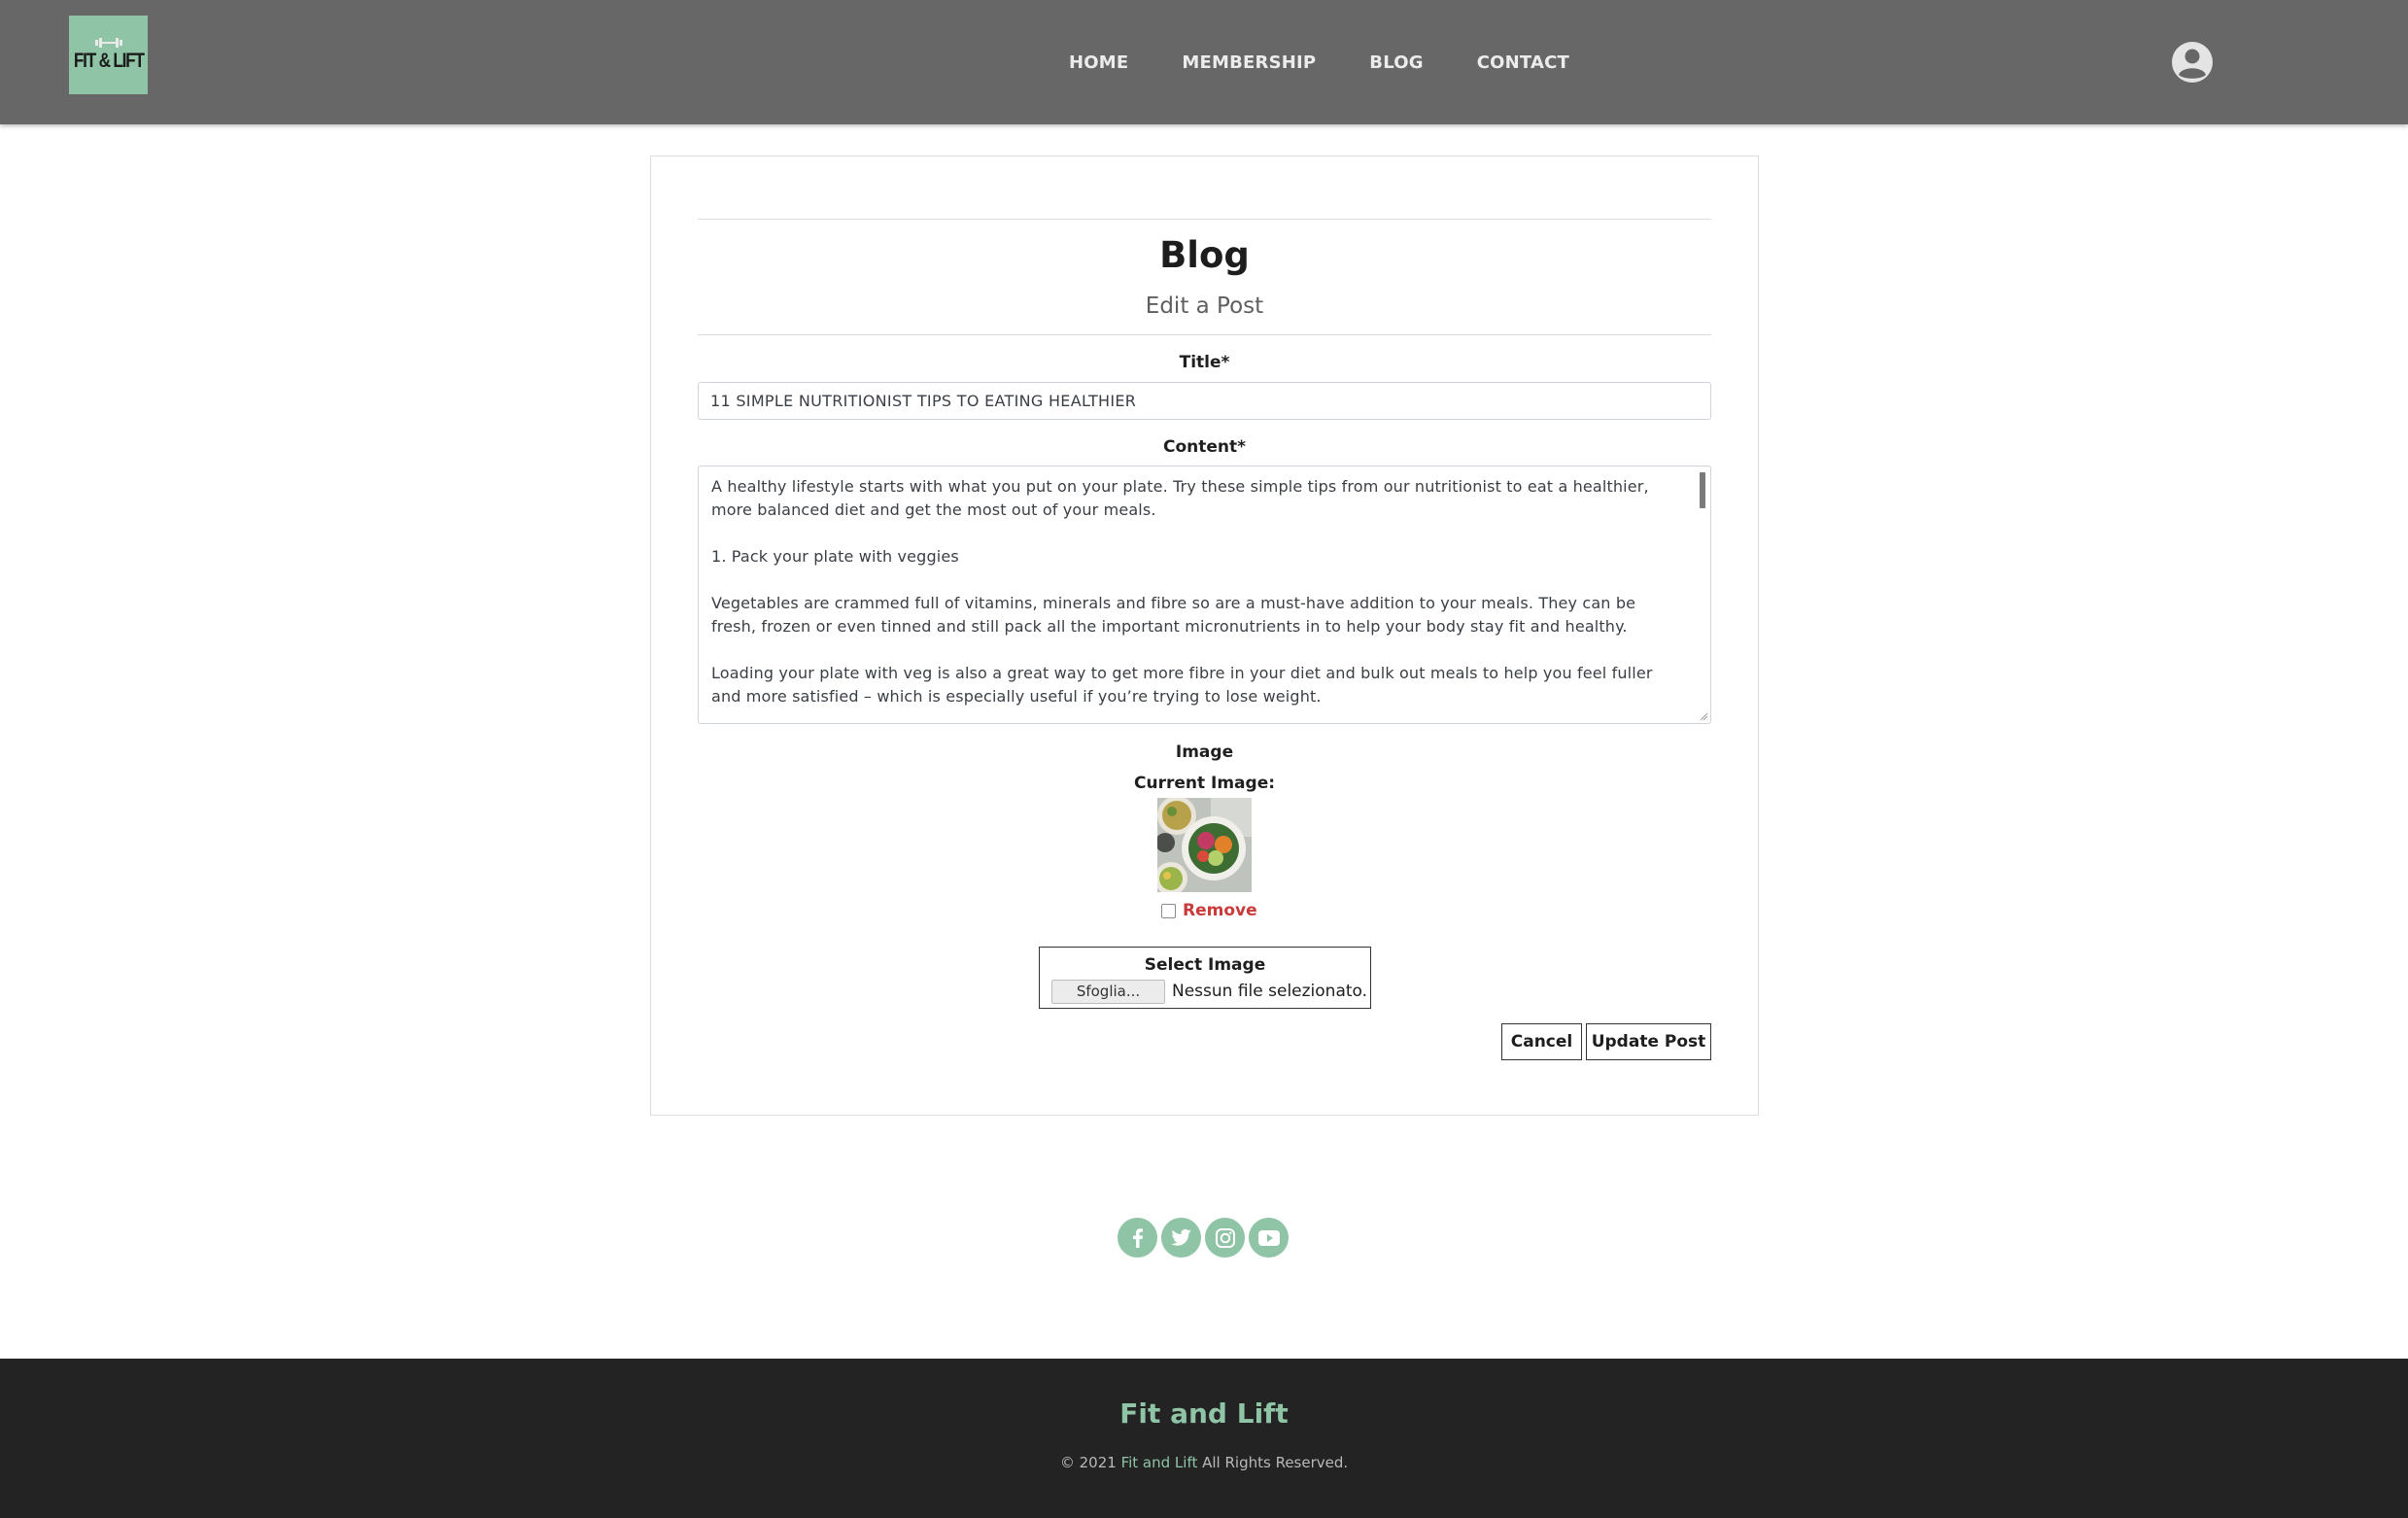 The image size is (2408, 1518). I want to click on dumbbell-icon, so click(108, 43).